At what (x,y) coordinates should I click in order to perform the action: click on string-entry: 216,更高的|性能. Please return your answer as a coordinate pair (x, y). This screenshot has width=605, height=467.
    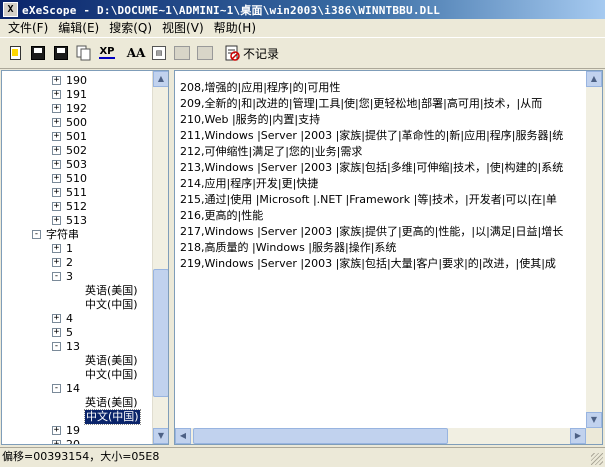
    Looking at the image, I should click on (382, 216).